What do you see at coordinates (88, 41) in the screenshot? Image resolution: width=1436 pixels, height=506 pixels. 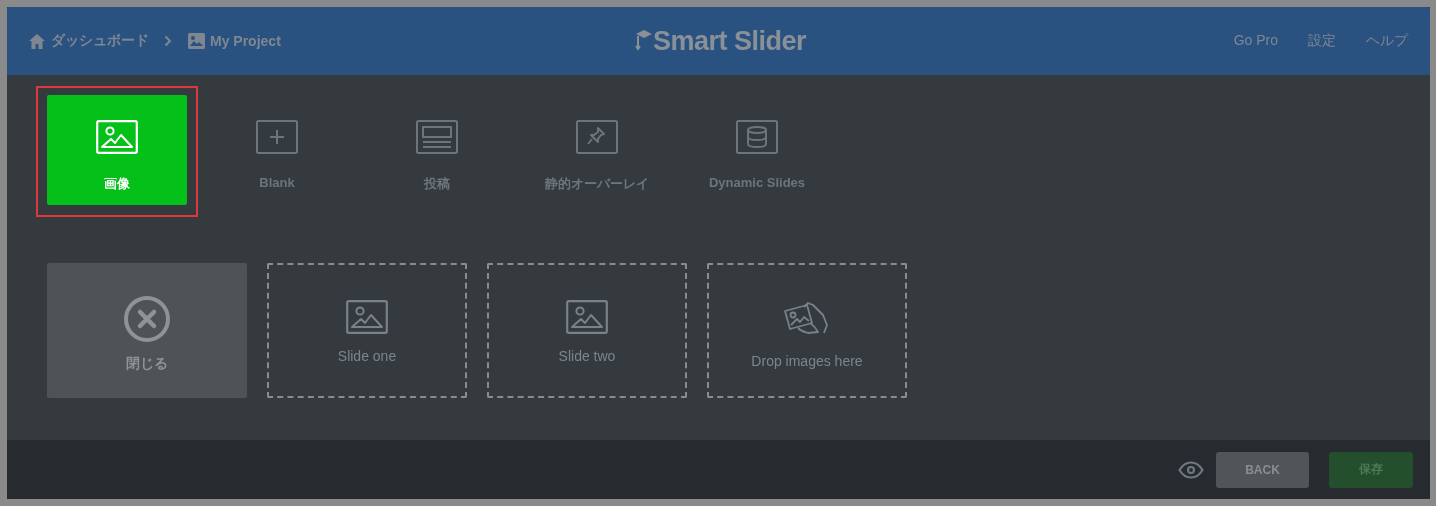 I see `breadcrumb-link: ダッシュボード` at bounding box center [88, 41].